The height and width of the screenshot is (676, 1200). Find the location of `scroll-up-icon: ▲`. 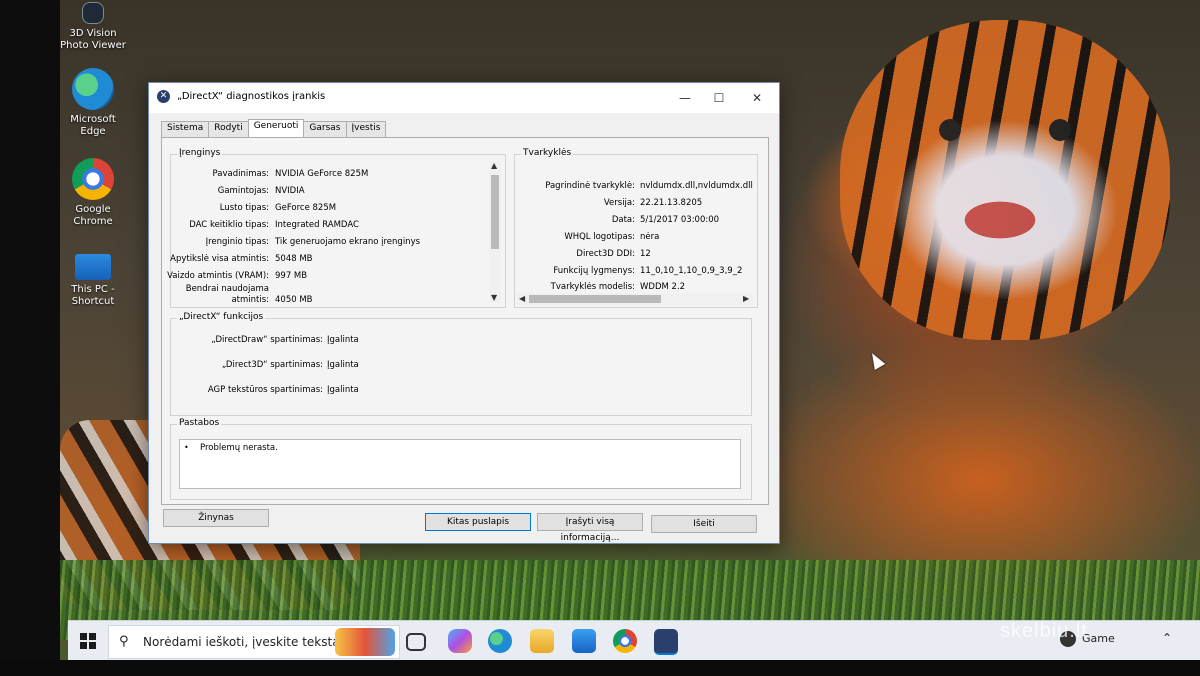

scroll-up-icon: ▲ is located at coordinates (494, 165).